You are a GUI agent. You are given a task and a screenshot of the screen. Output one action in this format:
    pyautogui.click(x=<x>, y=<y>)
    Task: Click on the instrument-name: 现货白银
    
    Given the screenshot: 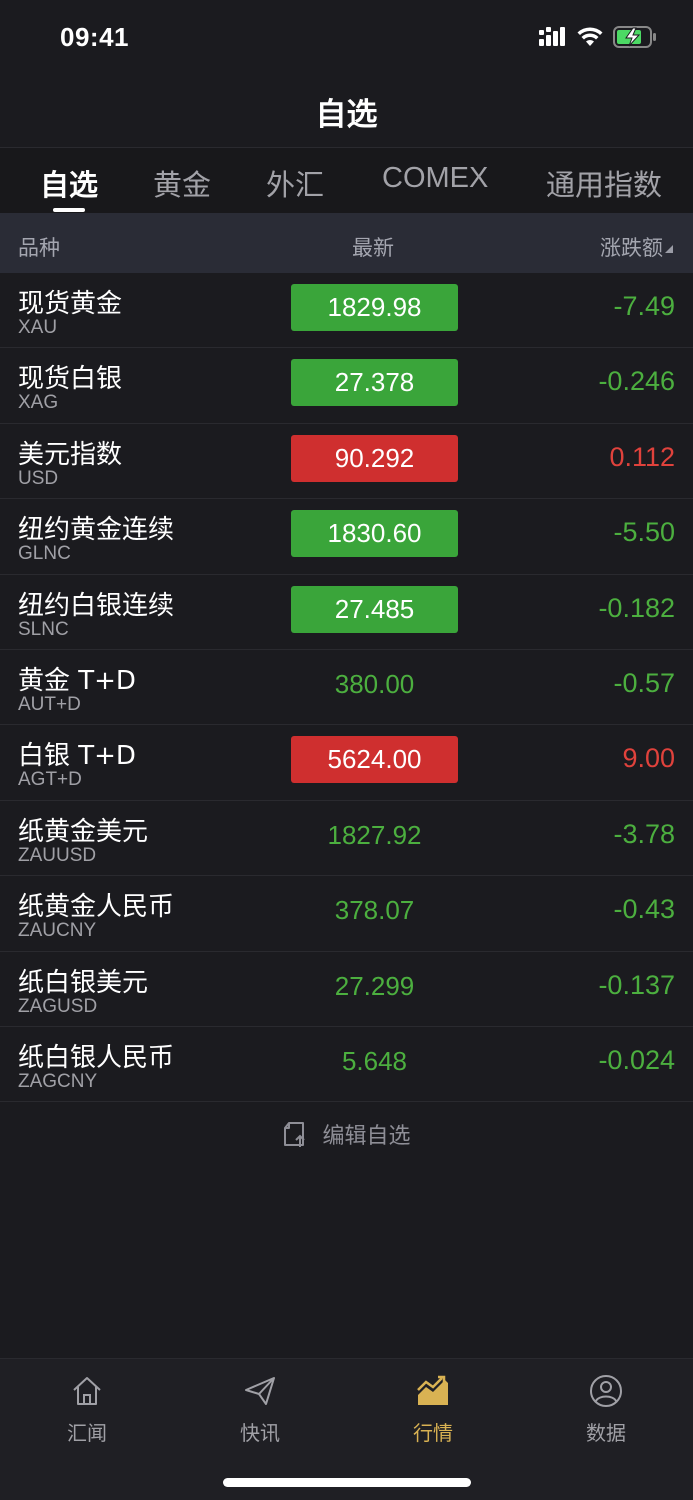 What is the action you would take?
    pyautogui.click(x=70, y=379)
    